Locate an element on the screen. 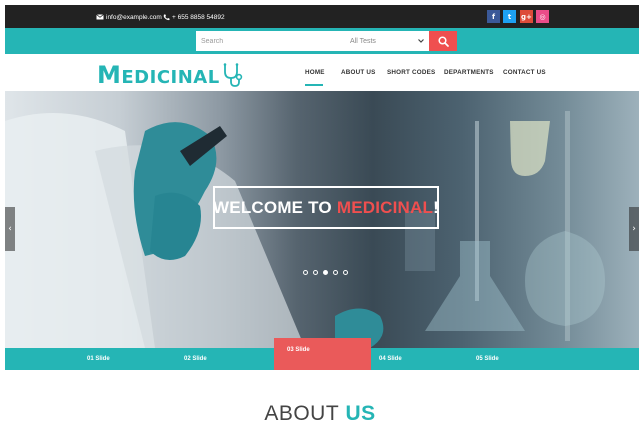 The width and height of the screenshot is (640, 426). chevron-left-icon: ‹ is located at coordinates (10, 229).